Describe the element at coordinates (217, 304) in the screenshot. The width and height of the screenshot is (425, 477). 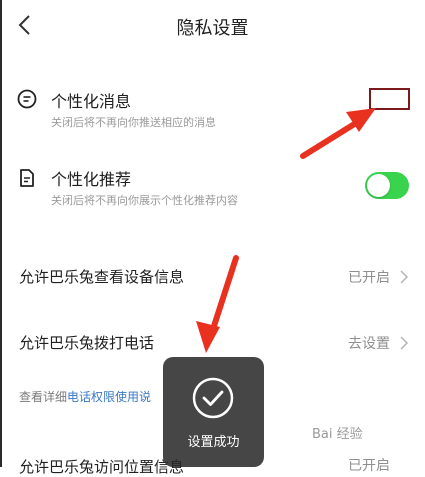
I see `arrow-to-toast` at that location.